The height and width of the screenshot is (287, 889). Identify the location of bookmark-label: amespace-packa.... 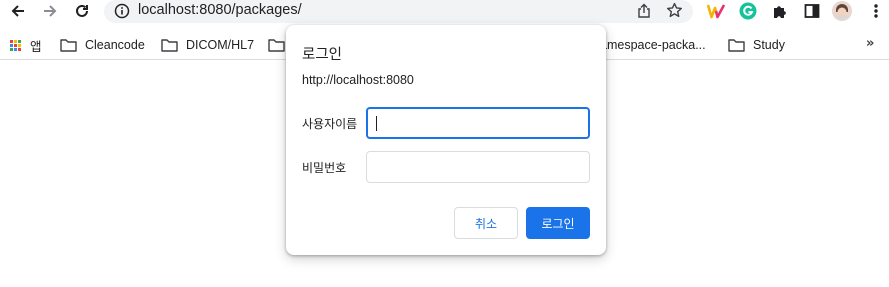
(653, 45).